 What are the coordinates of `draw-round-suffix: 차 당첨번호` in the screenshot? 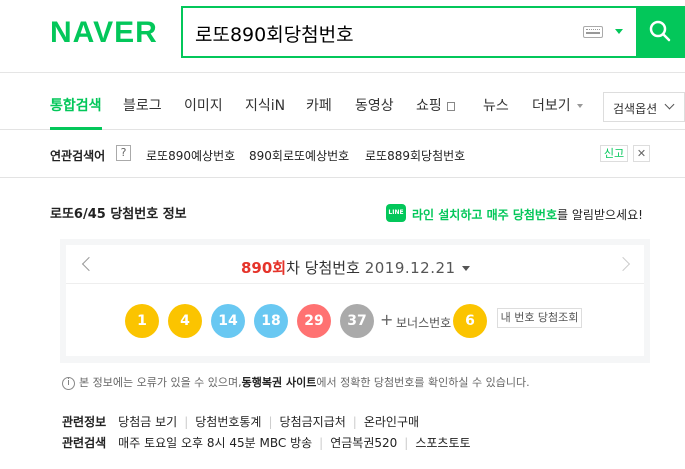 It's located at (323, 268).